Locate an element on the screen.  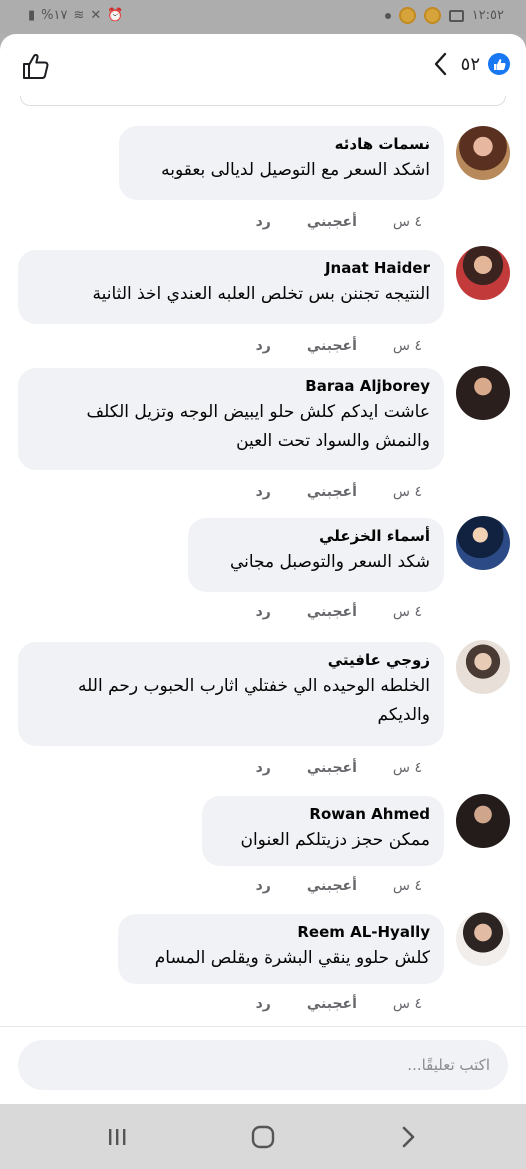
comment-bubble: Rowan Ahmed ممكن حجز دزيتلكم العنوان is located at coordinates (323, 831).